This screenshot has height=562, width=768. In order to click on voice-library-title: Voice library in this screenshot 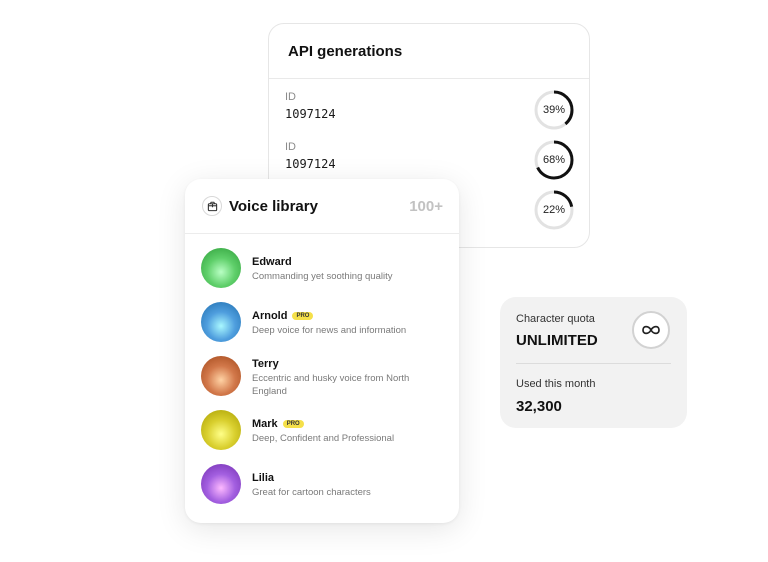, I will do `click(273, 206)`.